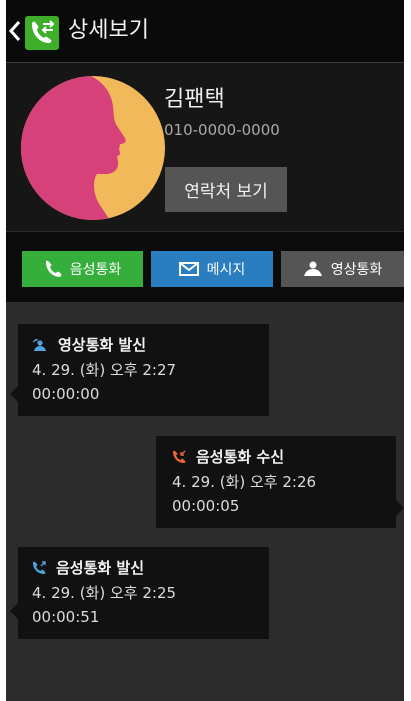 Image resolution: width=411 pixels, height=701 pixels. I want to click on call-duration: 00:00:05, so click(206, 506).